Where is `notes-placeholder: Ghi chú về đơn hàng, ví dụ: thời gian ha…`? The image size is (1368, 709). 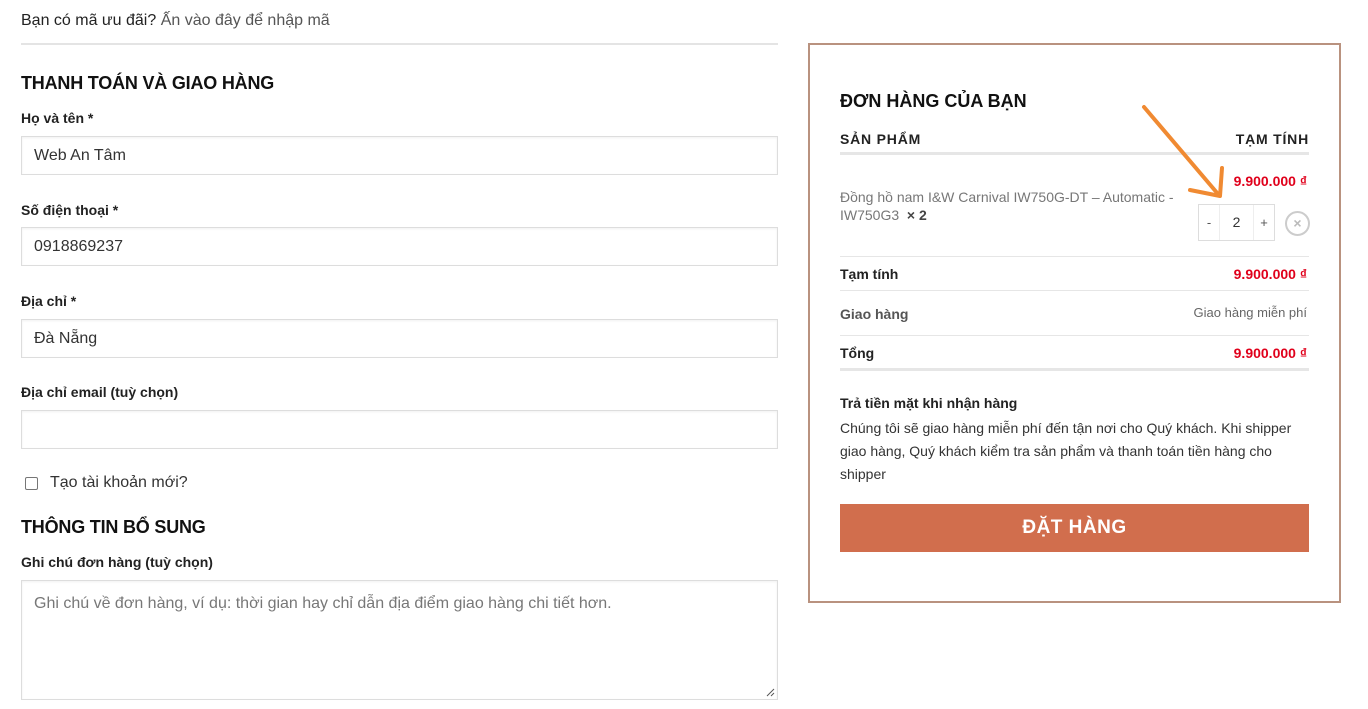
notes-placeholder: Ghi chú về đơn hàng, ví dụ: thời gian ha… is located at coordinates (323, 603).